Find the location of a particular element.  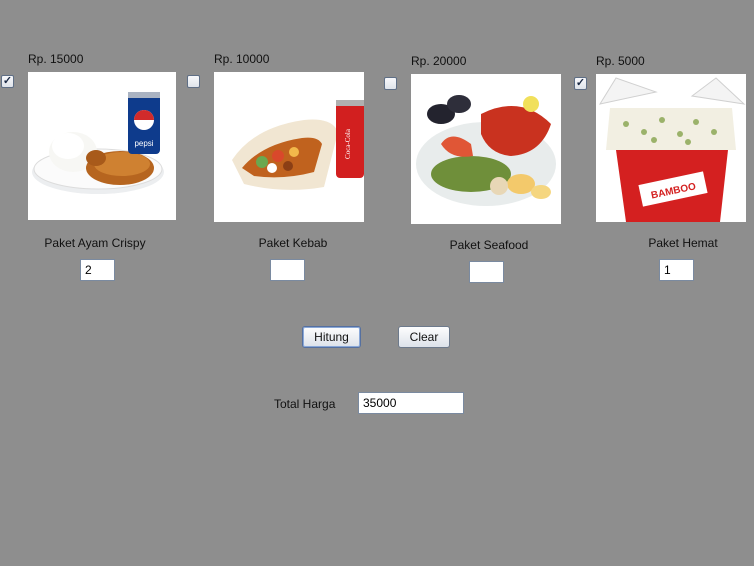

pepsi-logo-text: pepsi is located at coordinates (143, 143).